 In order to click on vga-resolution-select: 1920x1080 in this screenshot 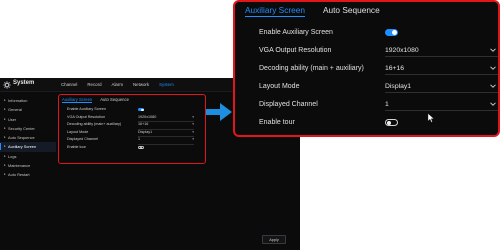, I will do `click(441, 50)`.